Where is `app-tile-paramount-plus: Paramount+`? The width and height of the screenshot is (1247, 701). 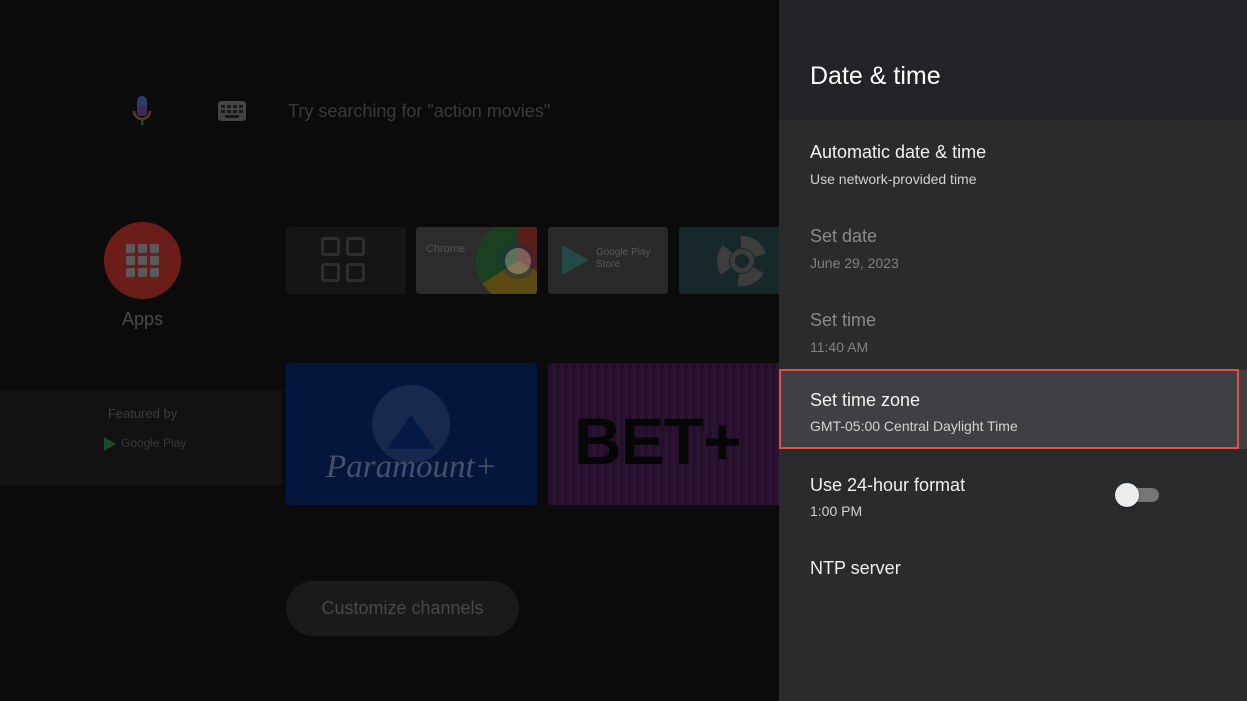 app-tile-paramount-plus: Paramount+ is located at coordinates (411, 434).